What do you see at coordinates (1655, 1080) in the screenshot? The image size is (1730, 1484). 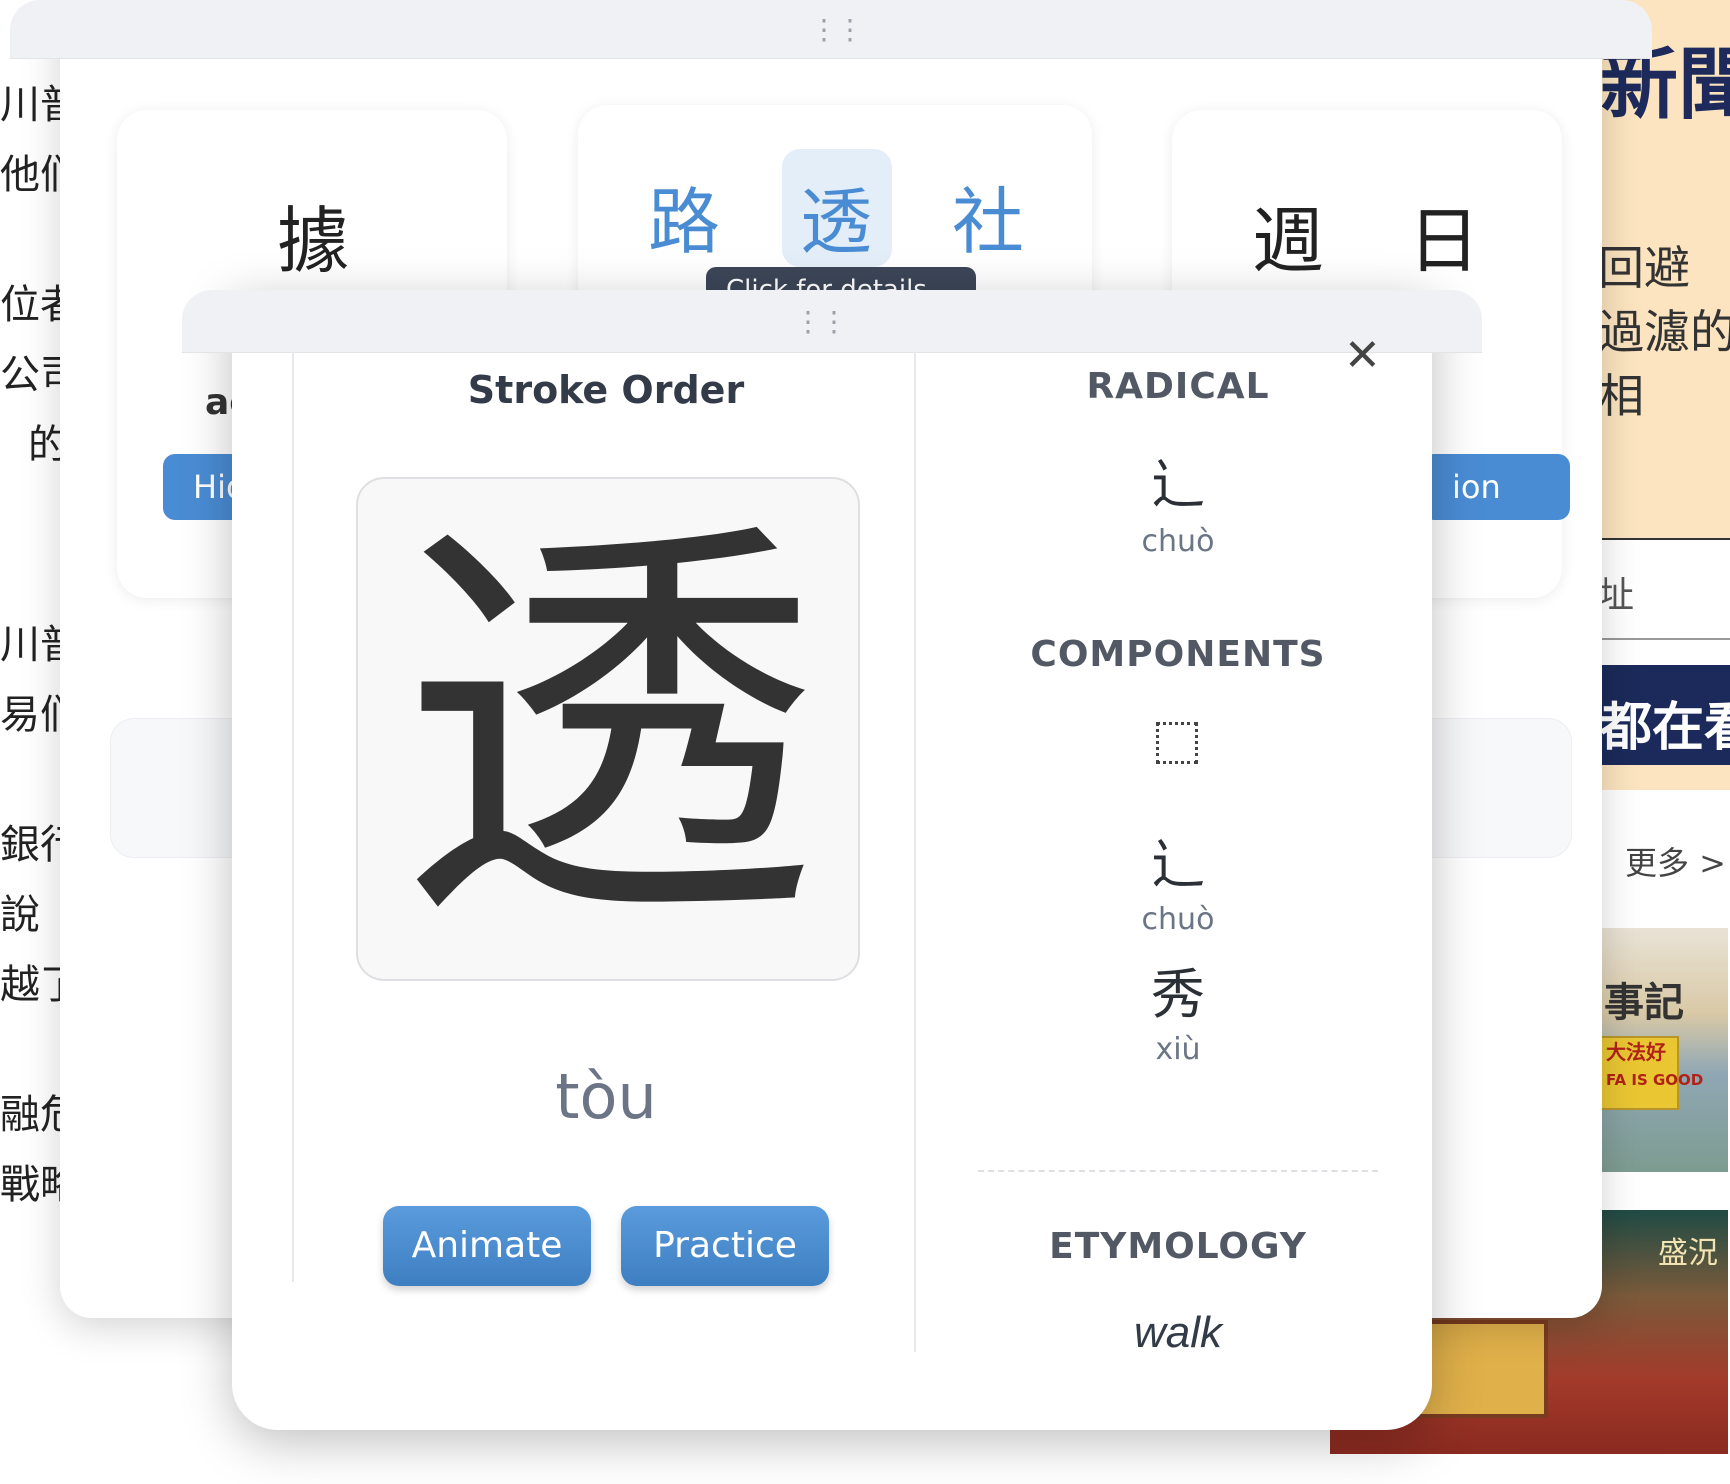 I see `banner-line: FA IS GOOD` at bounding box center [1655, 1080].